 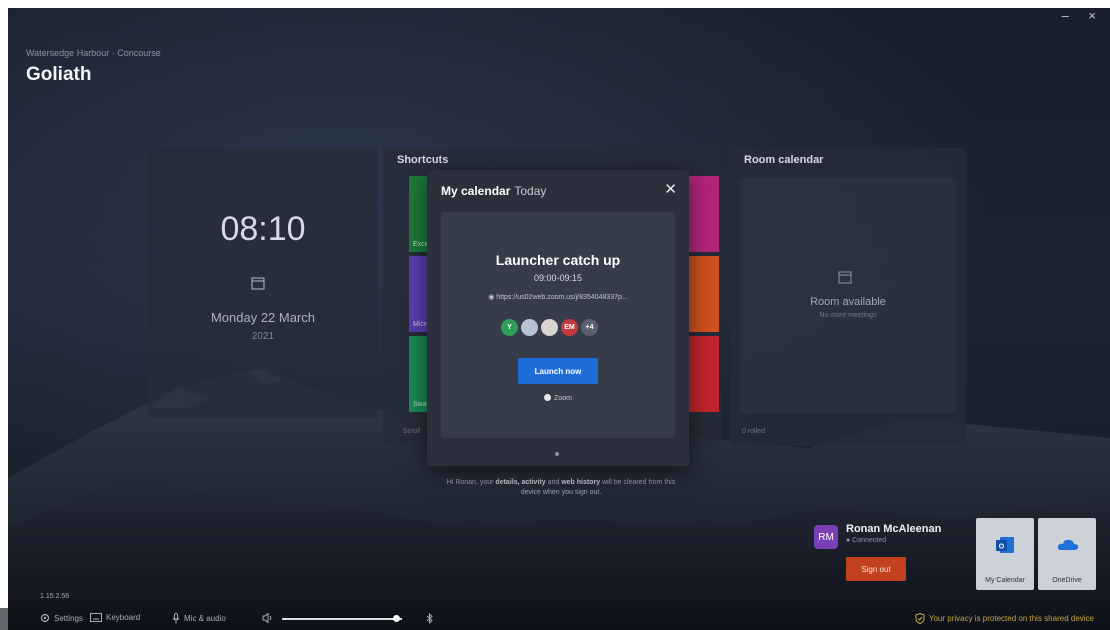 What do you see at coordinates (558, 260) in the screenshot?
I see `meeting-title: Launcher catch up` at bounding box center [558, 260].